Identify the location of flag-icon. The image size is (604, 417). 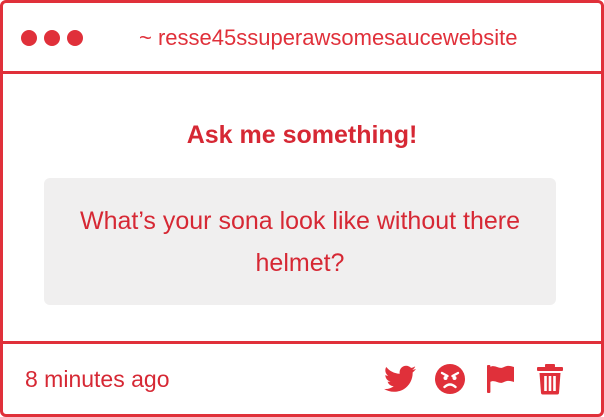
(500, 379).